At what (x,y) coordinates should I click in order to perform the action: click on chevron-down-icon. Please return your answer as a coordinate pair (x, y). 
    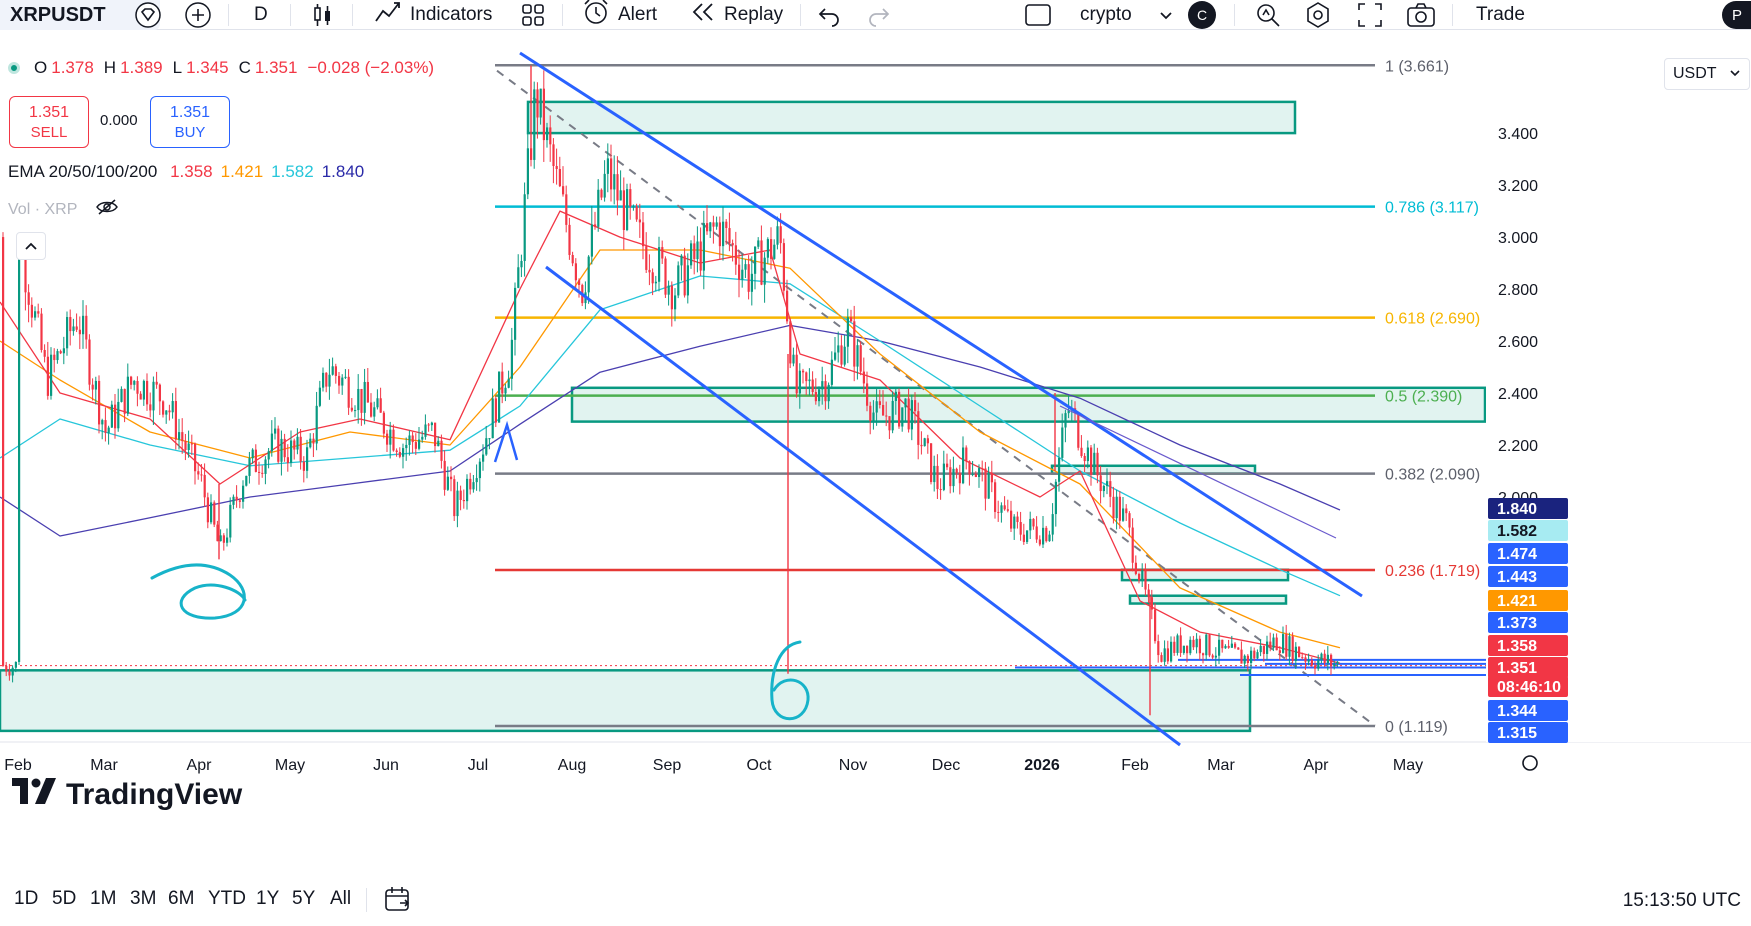
    Looking at the image, I should click on (1166, 15).